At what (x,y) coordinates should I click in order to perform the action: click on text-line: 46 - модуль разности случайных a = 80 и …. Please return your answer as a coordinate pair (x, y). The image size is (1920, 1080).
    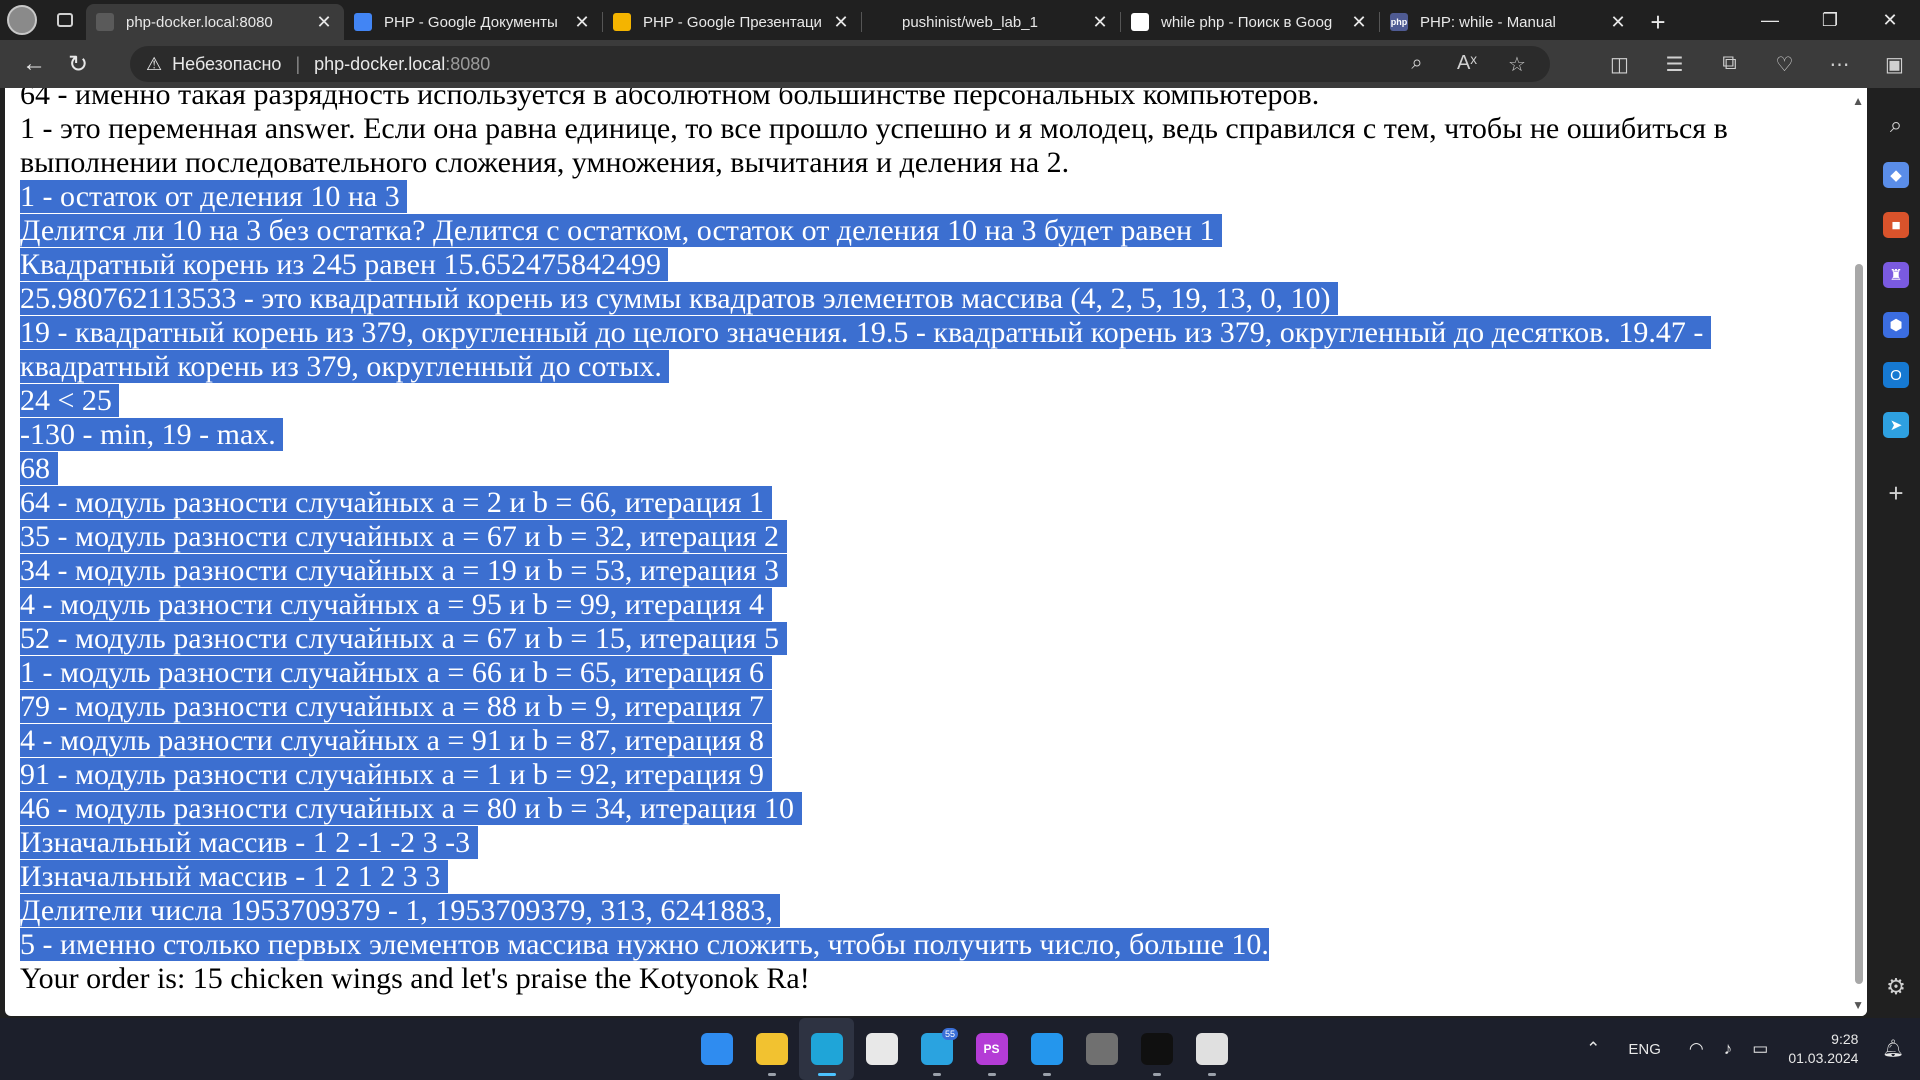
    Looking at the image, I should click on (920, 809).